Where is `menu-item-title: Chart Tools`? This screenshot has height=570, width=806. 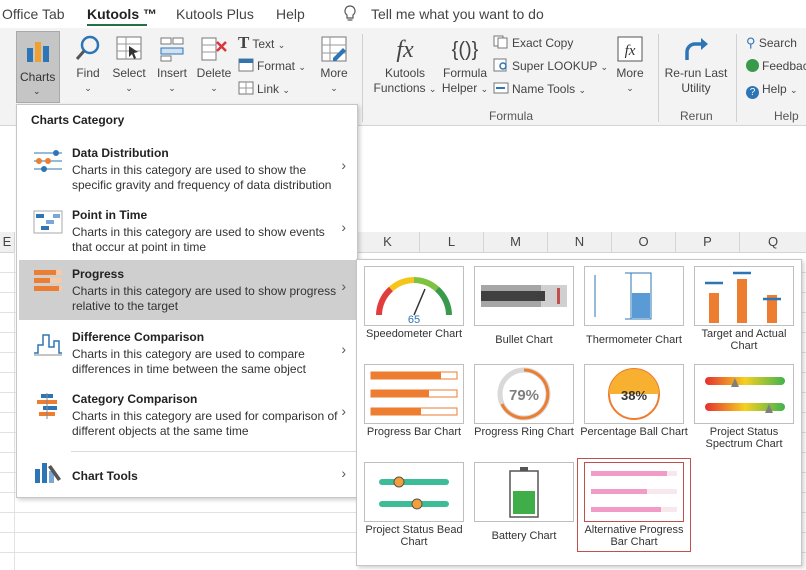 menu-item-title: Chart Tools is located at coordinates (105, 476).